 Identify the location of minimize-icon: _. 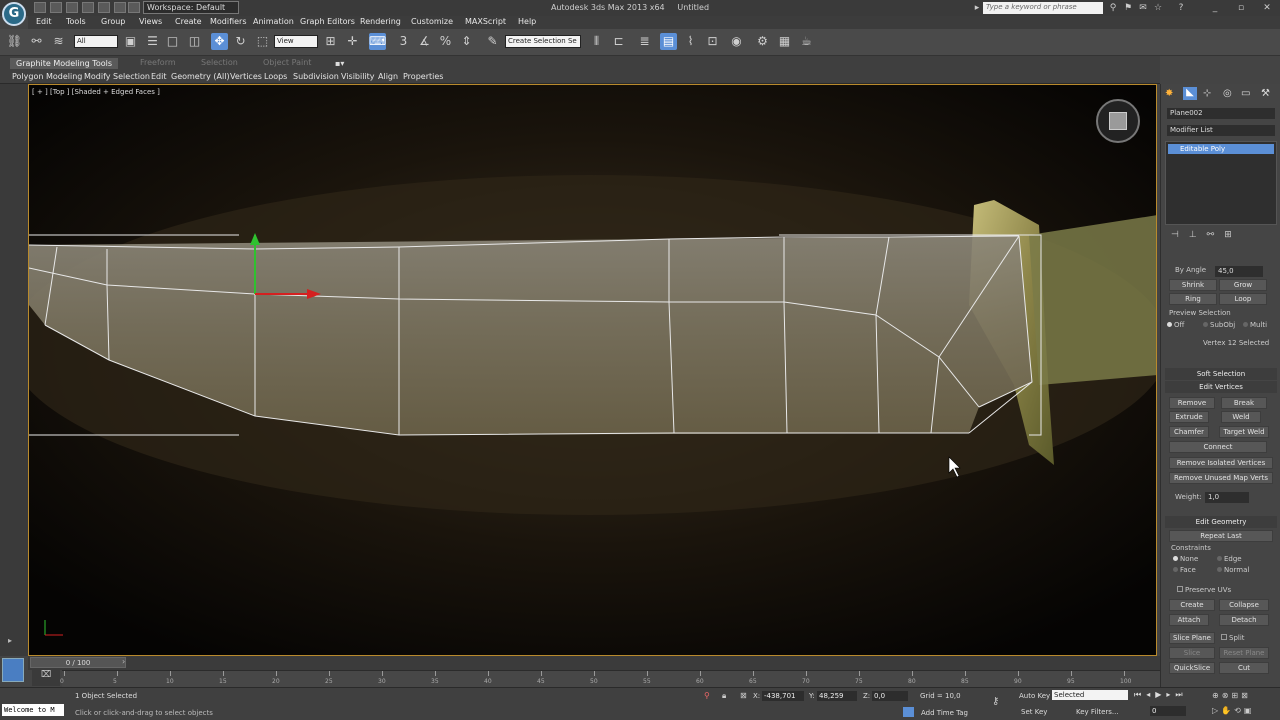
(1215, 8).